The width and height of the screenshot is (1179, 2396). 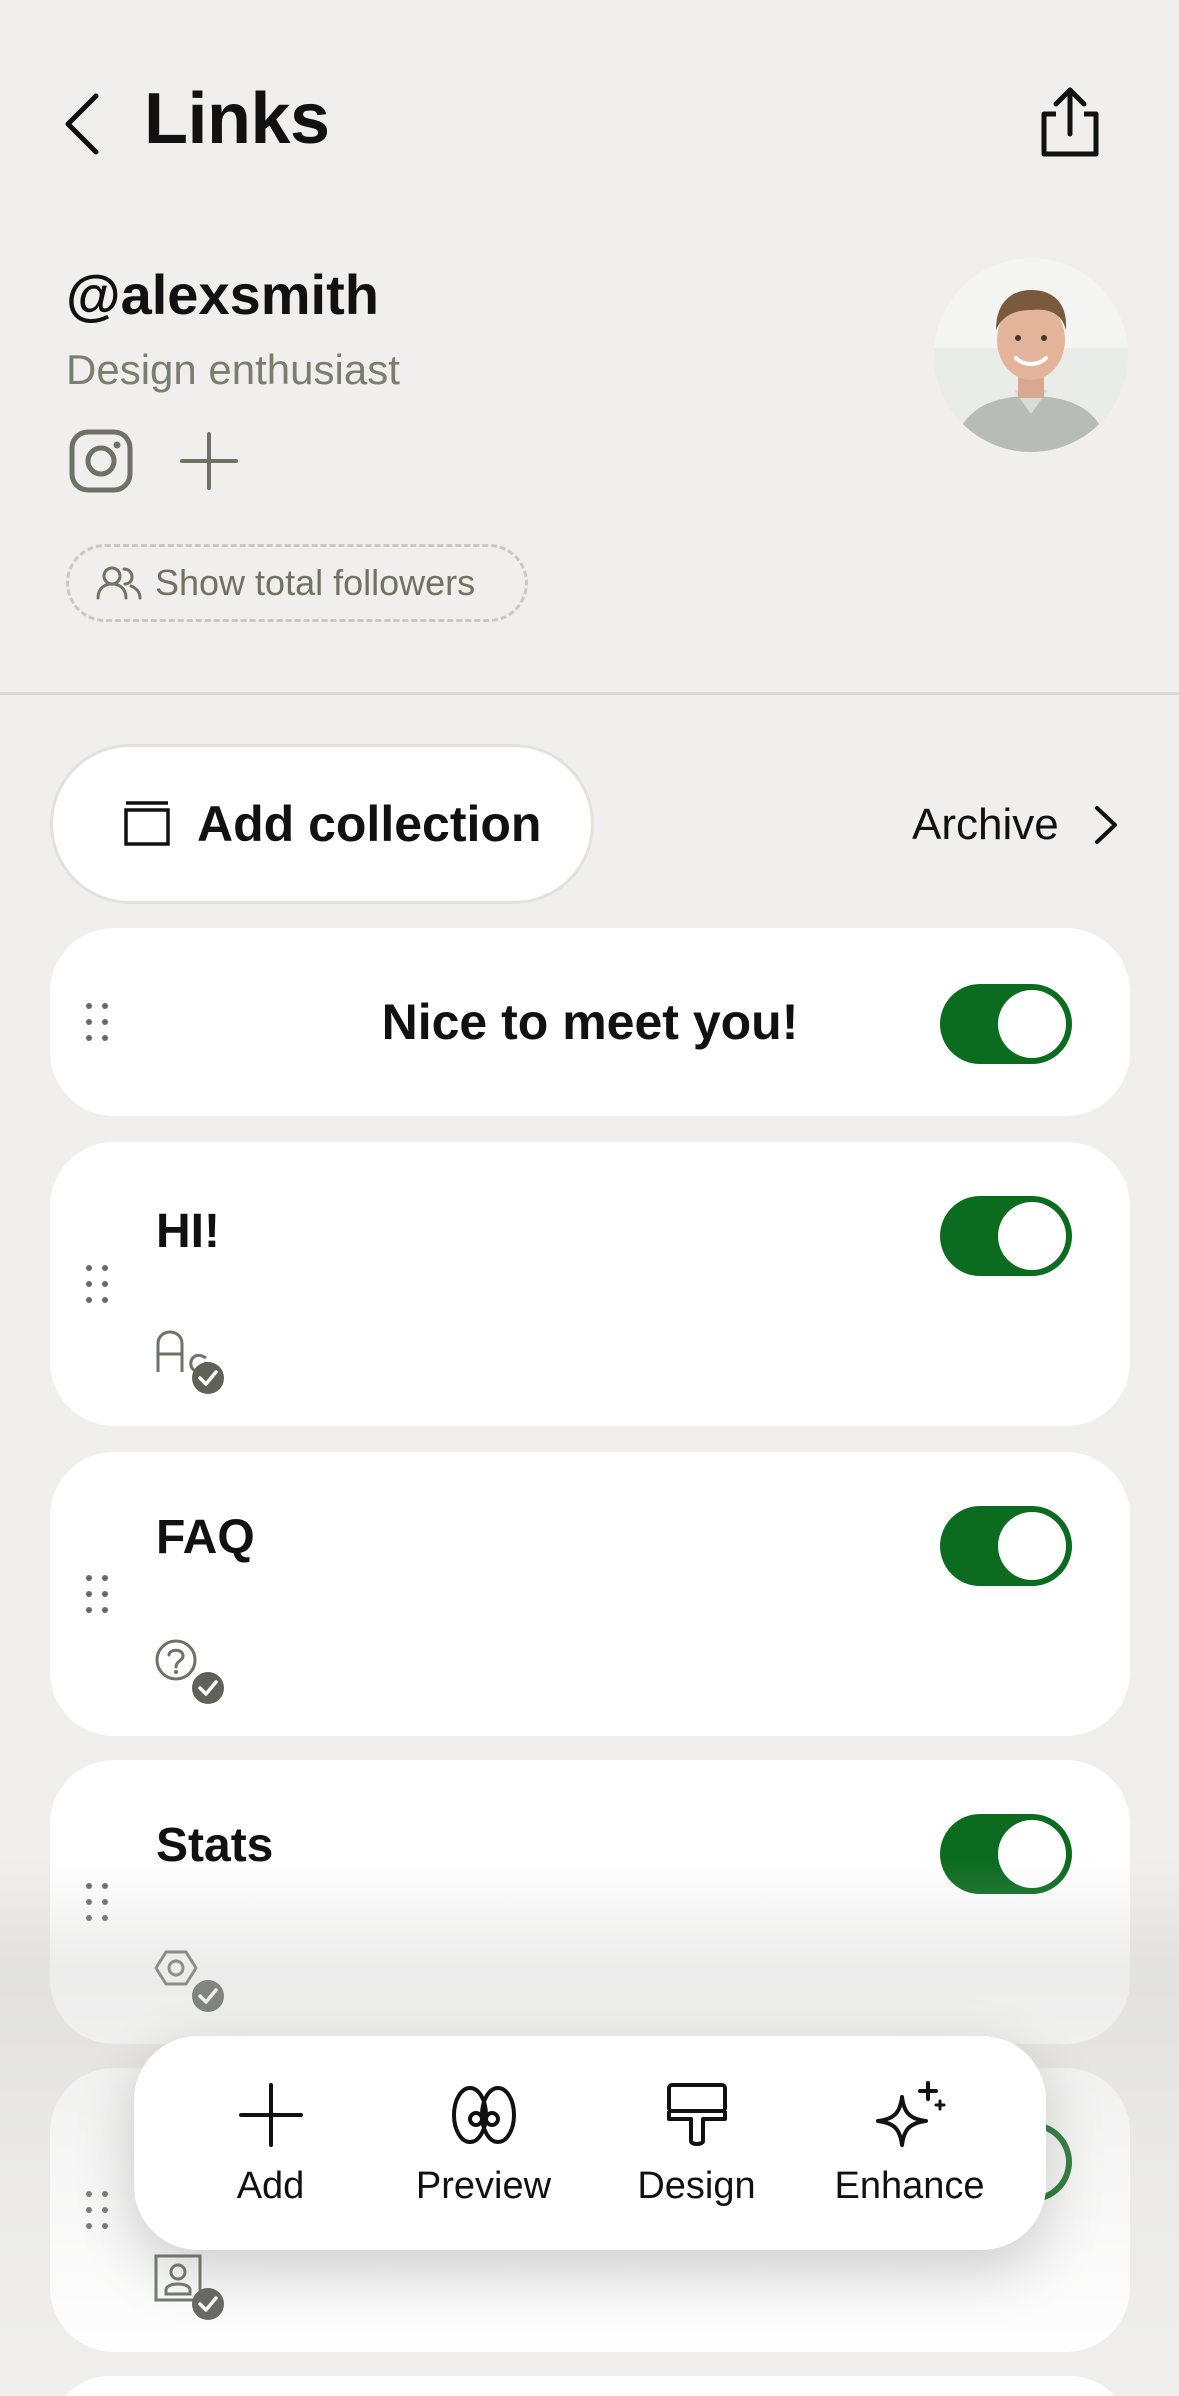 I want to click on collection-icon, so click(x=147, y=823).